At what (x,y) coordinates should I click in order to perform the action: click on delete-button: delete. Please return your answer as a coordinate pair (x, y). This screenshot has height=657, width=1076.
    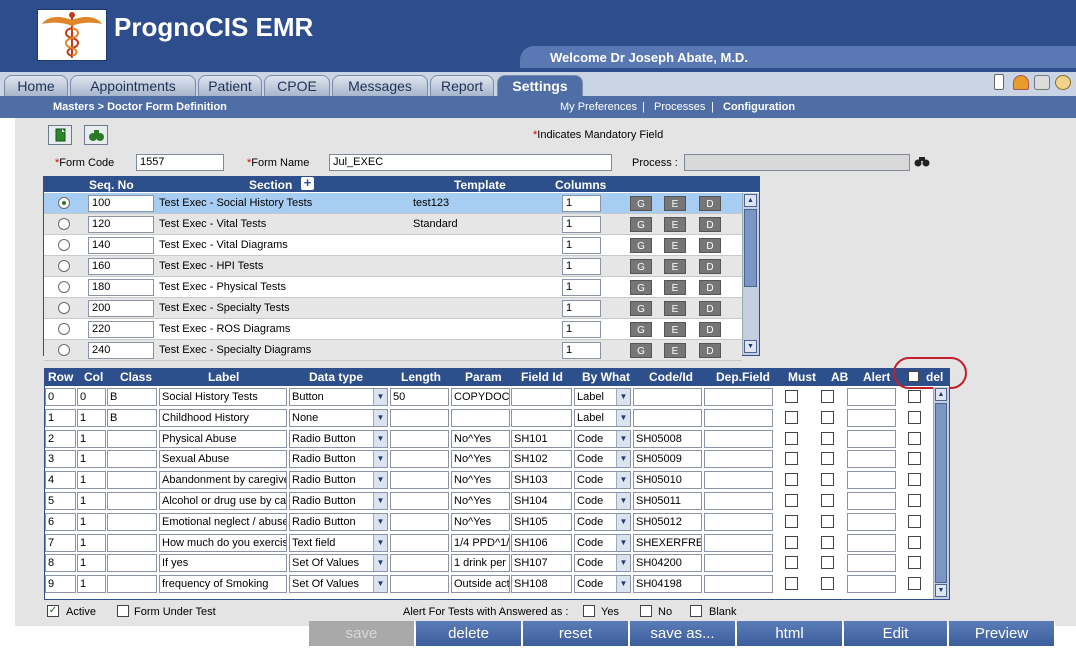
    Looking at the image, I should click on (469, 633).